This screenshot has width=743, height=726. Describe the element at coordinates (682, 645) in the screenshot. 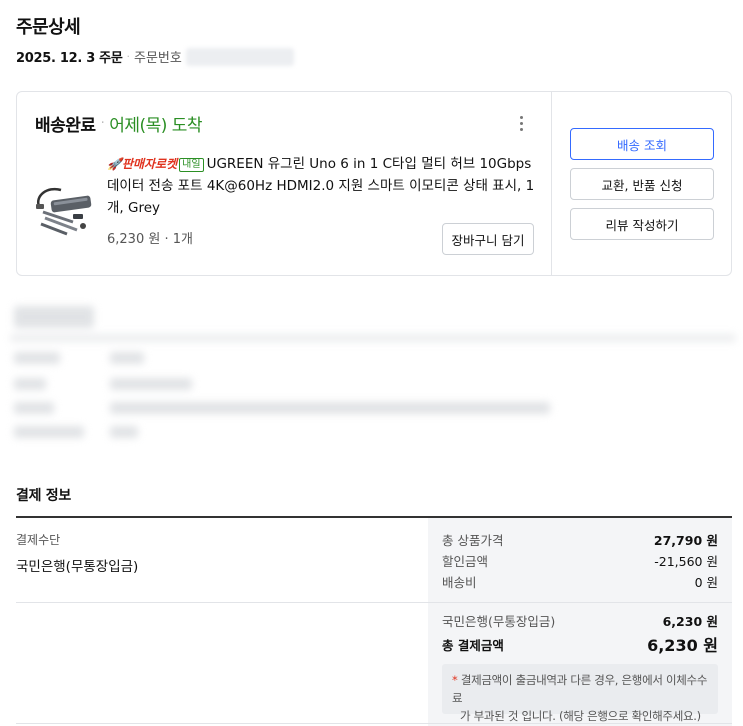

I see `total-value: 6,230 원` at that location.